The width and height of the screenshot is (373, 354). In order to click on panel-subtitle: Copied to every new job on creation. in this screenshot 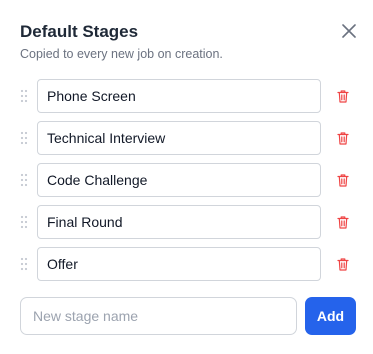, I will do `click(121, 54)`.